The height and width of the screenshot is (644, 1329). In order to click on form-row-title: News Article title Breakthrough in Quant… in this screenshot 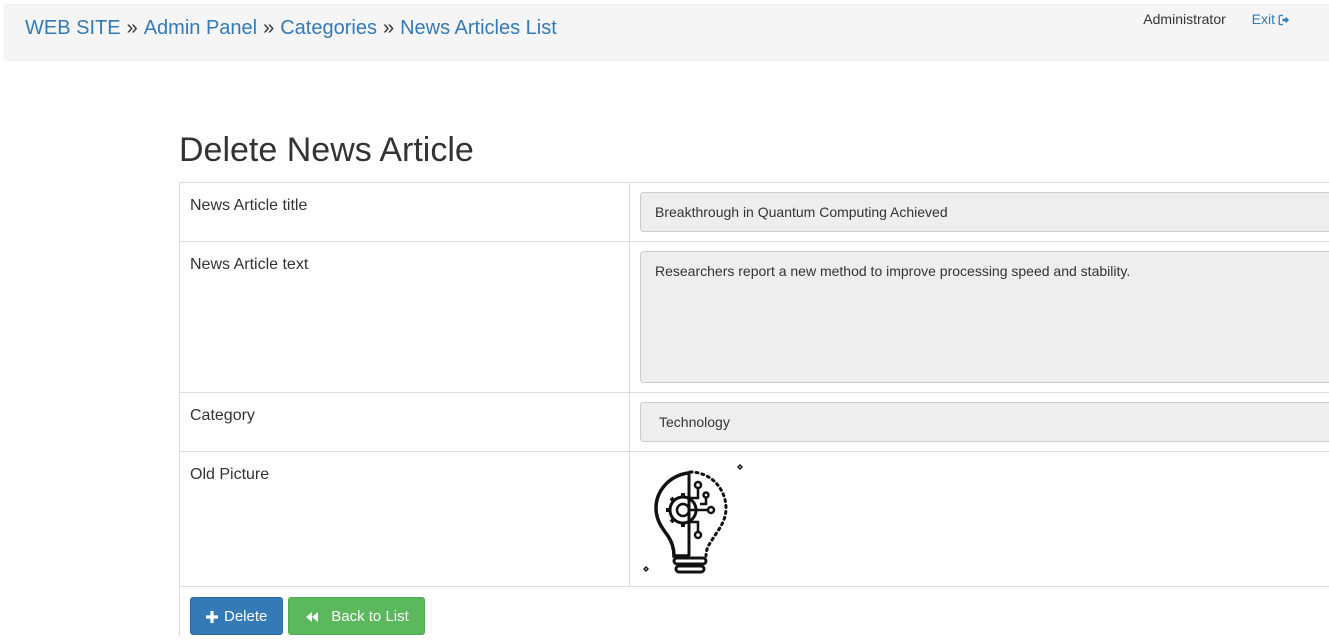, I will do `click(754, 212)`.